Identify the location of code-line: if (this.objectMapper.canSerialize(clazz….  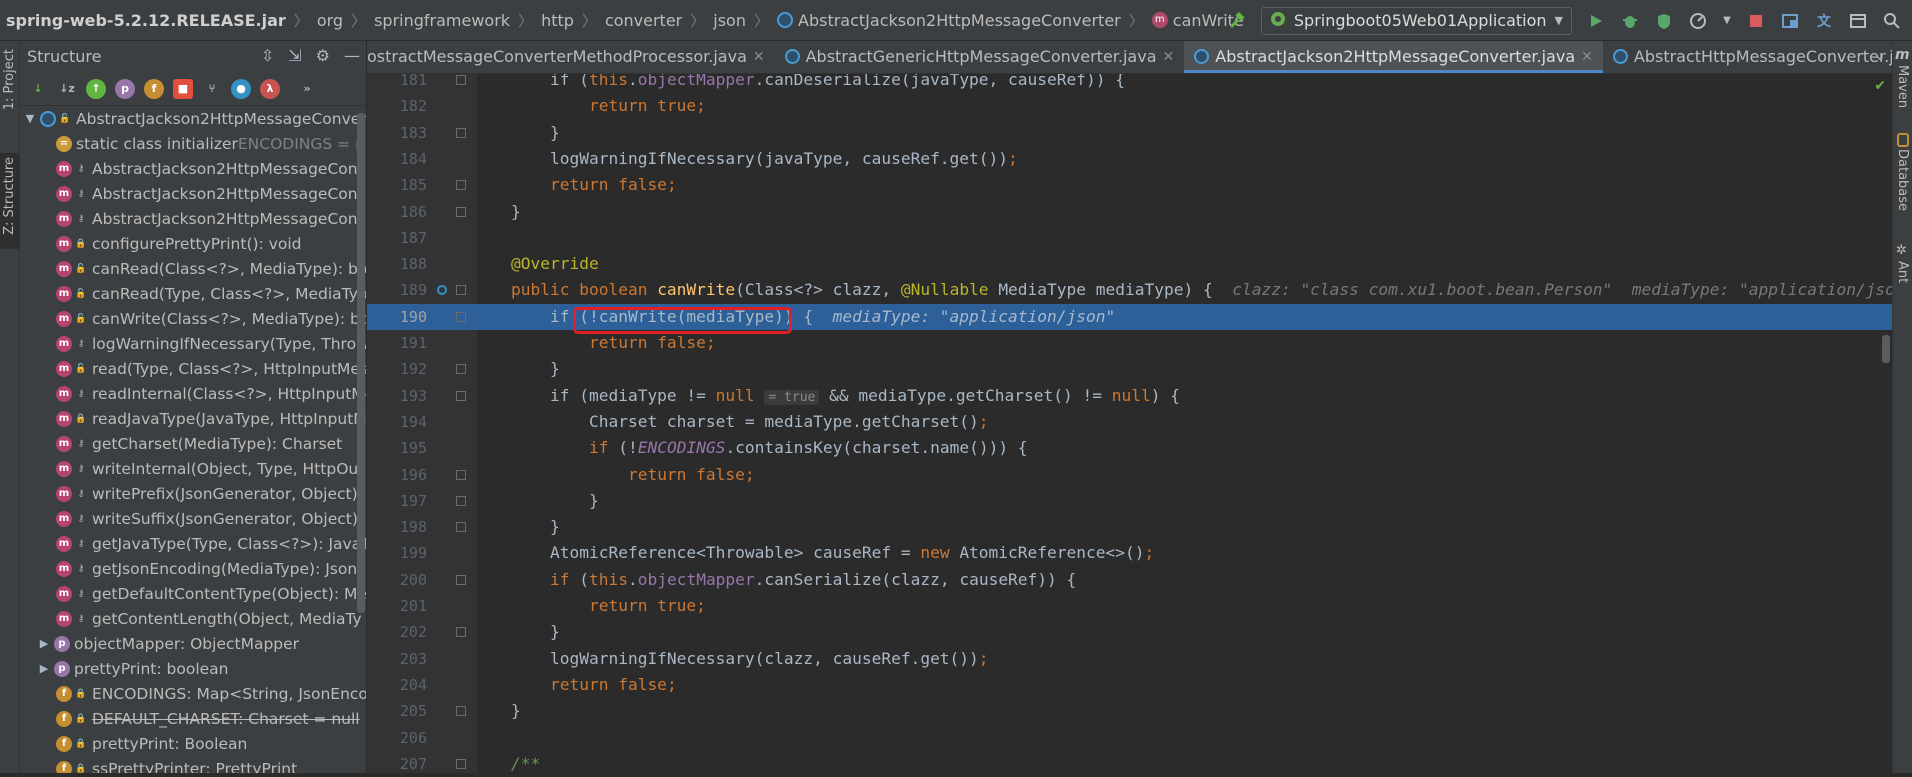
(1184, 580).